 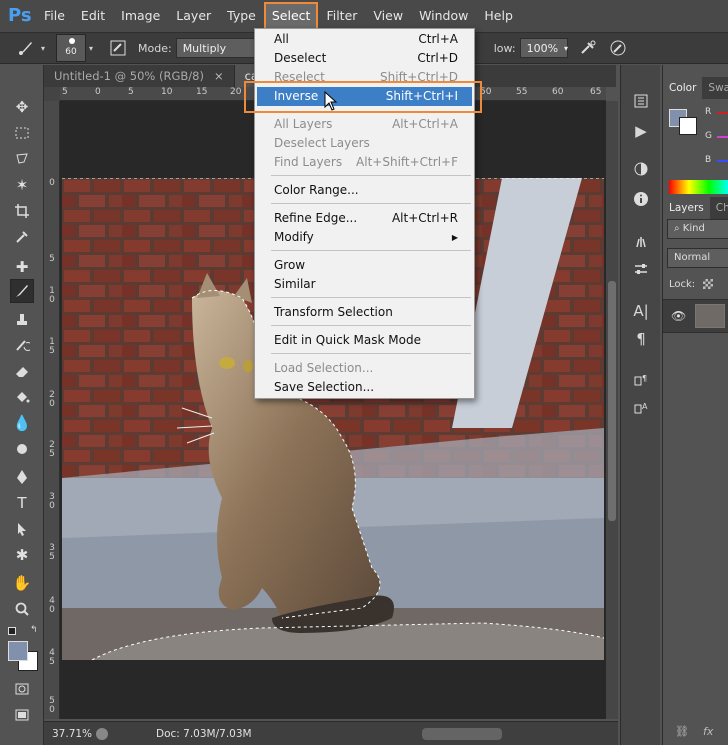 What do you see at coordinates (371, 250) in the screenshot?
I see `menu-separator` at bounding box center [371, 250].